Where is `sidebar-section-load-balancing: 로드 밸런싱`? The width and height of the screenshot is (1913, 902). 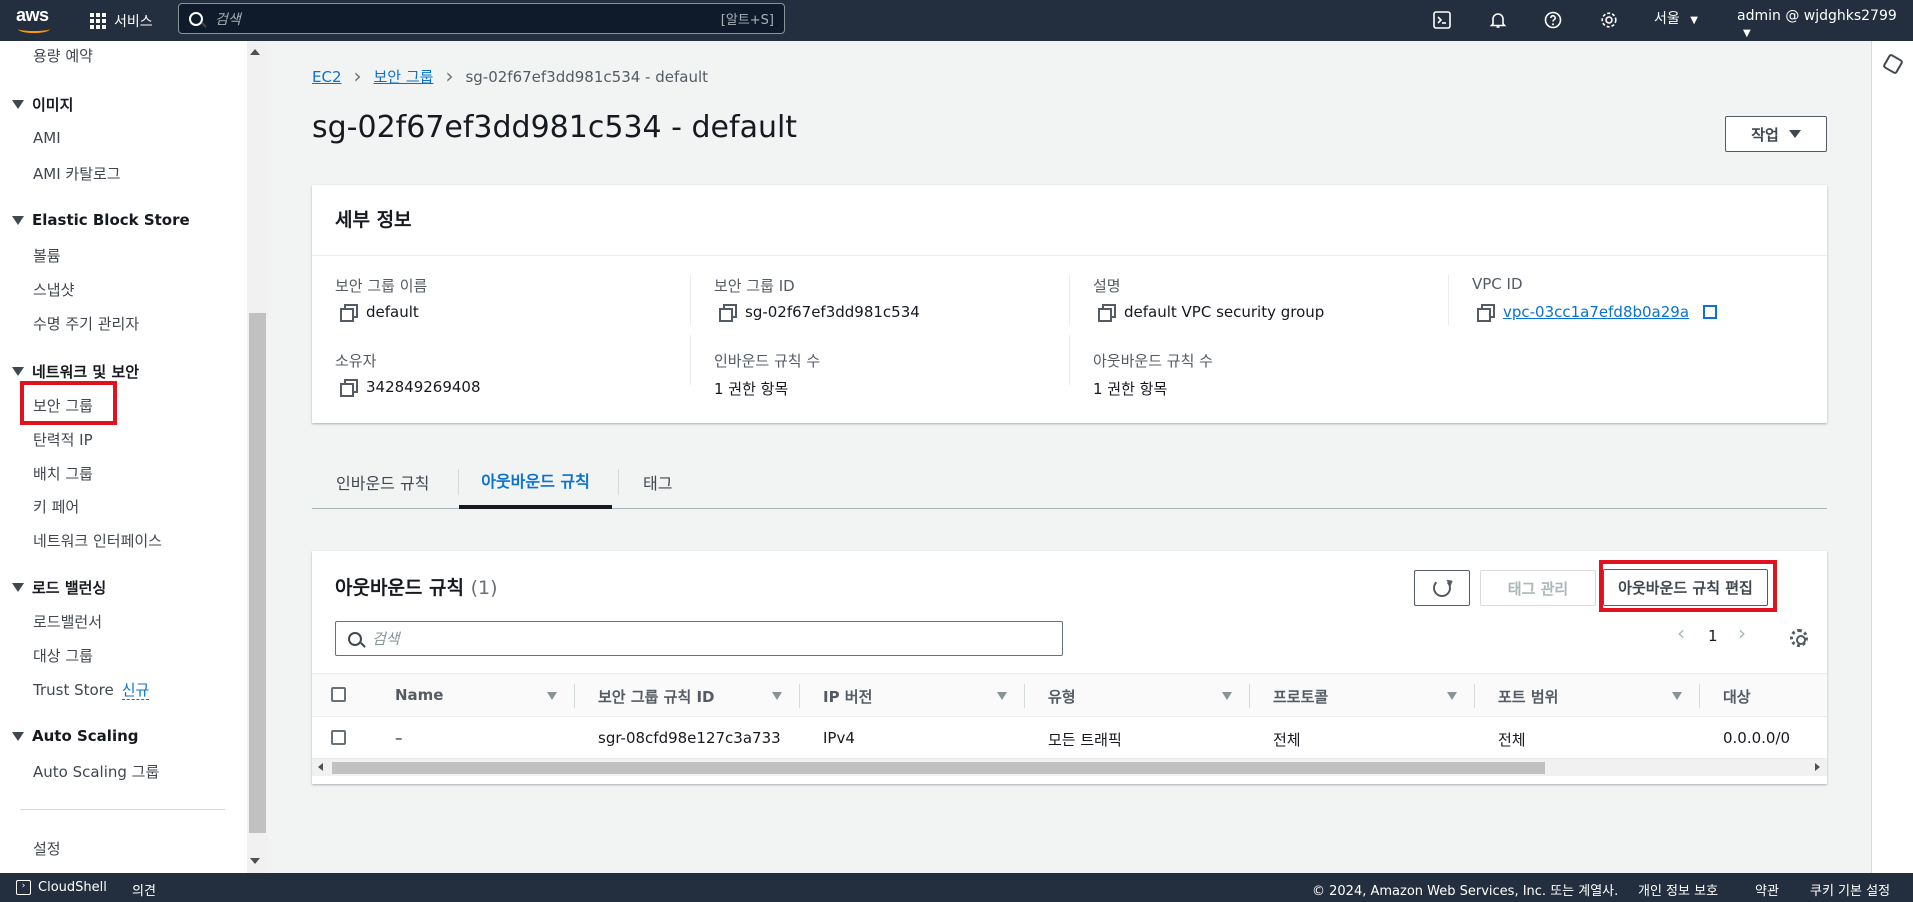
sidebar-section-load-balancing: 로드 밸런싱 is located at coordinates (59, 587).